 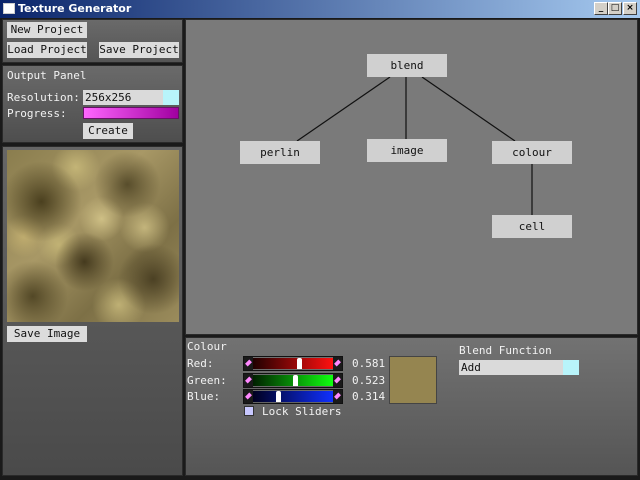 I want to click on node-perlin: perlin, so click(x=280, y=152).